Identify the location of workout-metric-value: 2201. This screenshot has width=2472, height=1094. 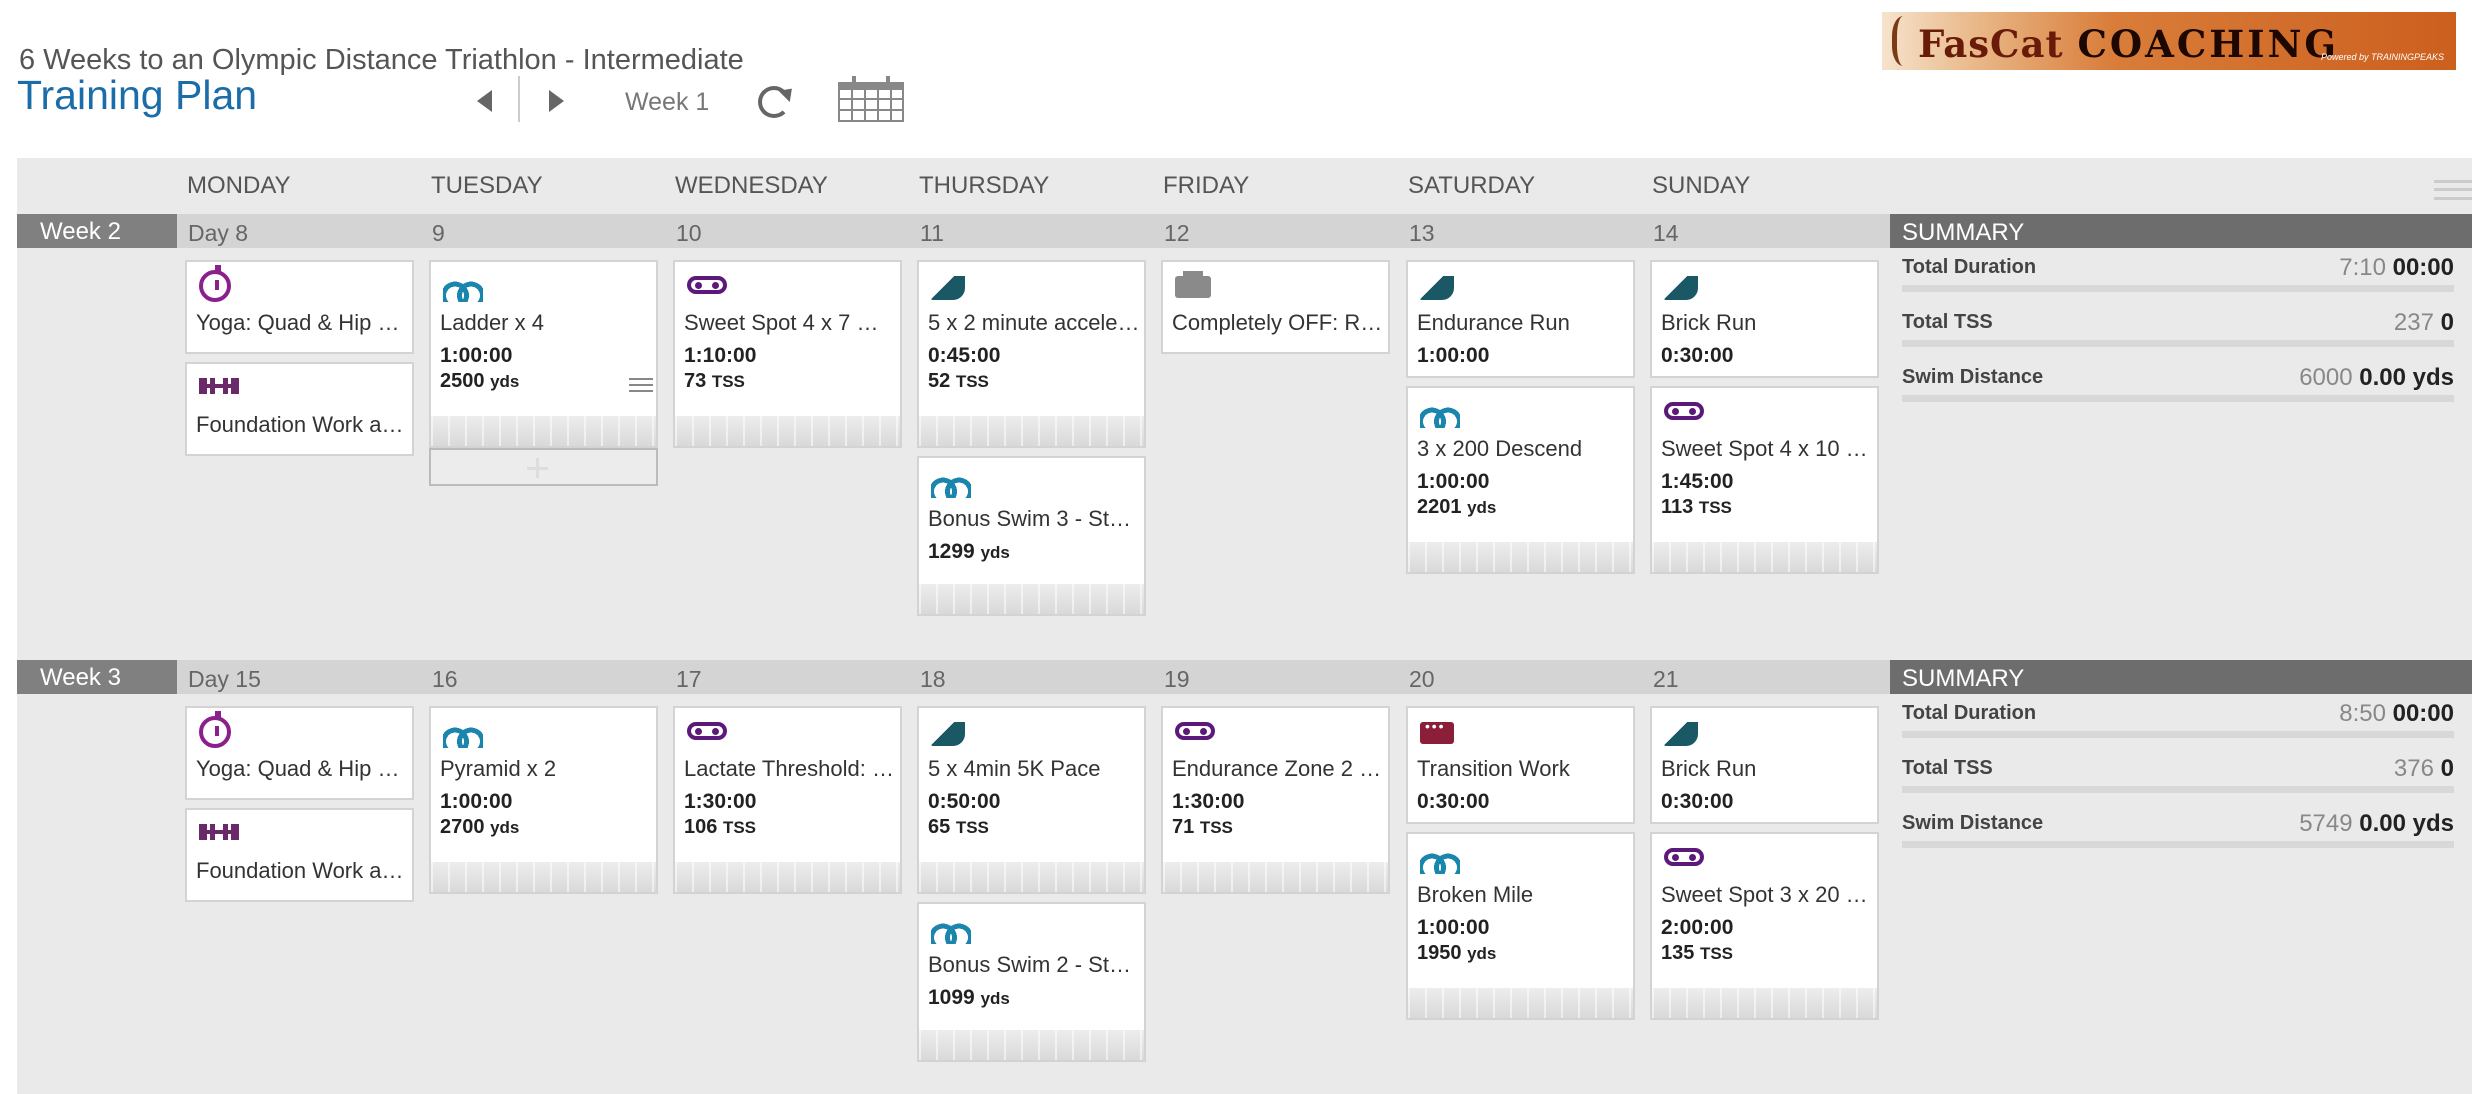
(1442, 507).